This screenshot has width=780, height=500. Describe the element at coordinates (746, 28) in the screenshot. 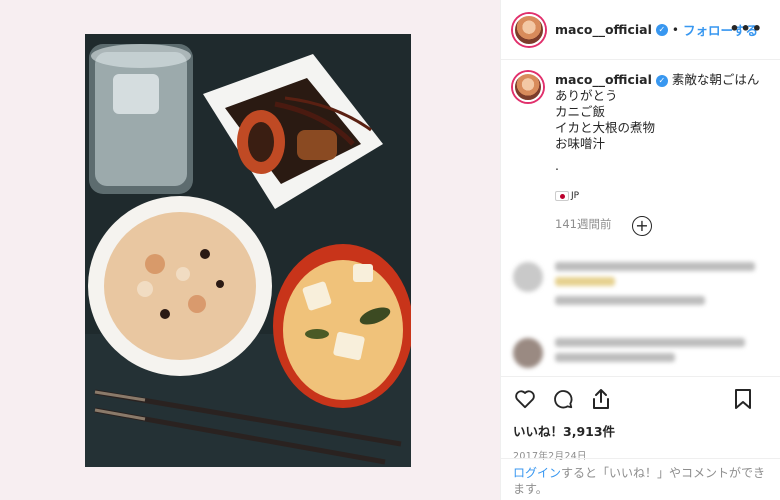

I see `more-options-icon: •••` at that location.